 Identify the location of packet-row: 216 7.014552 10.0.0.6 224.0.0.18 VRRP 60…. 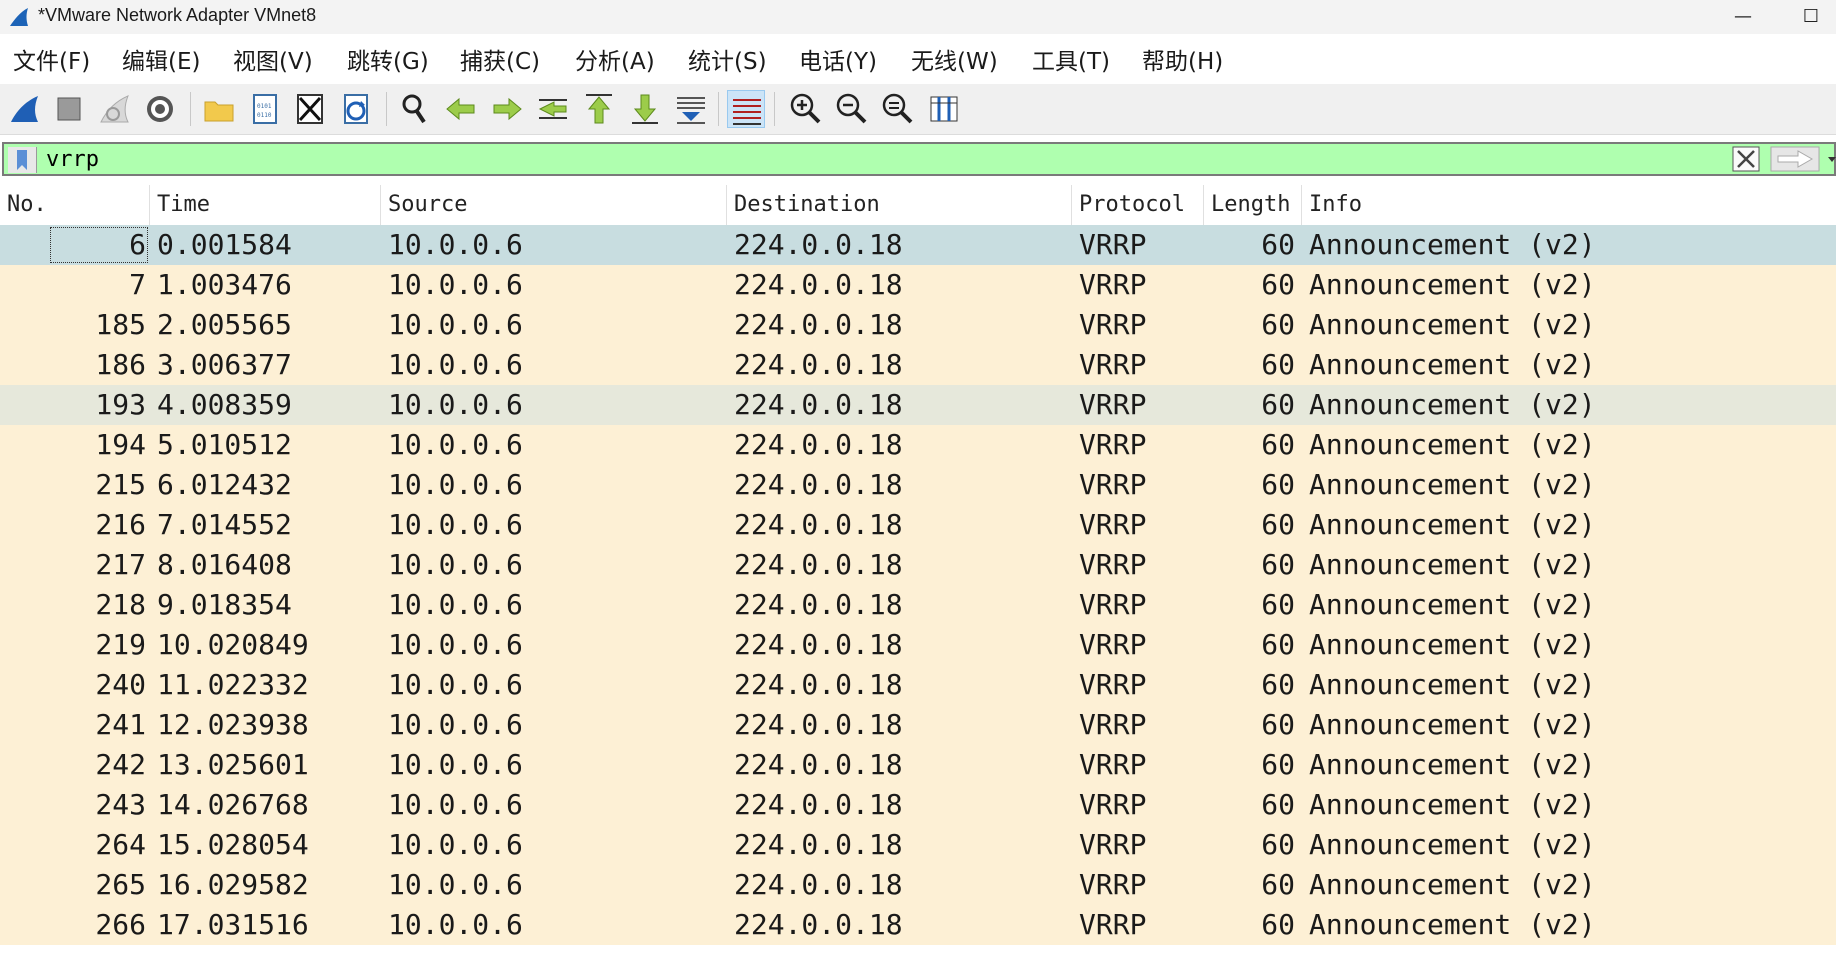
(918, 525).